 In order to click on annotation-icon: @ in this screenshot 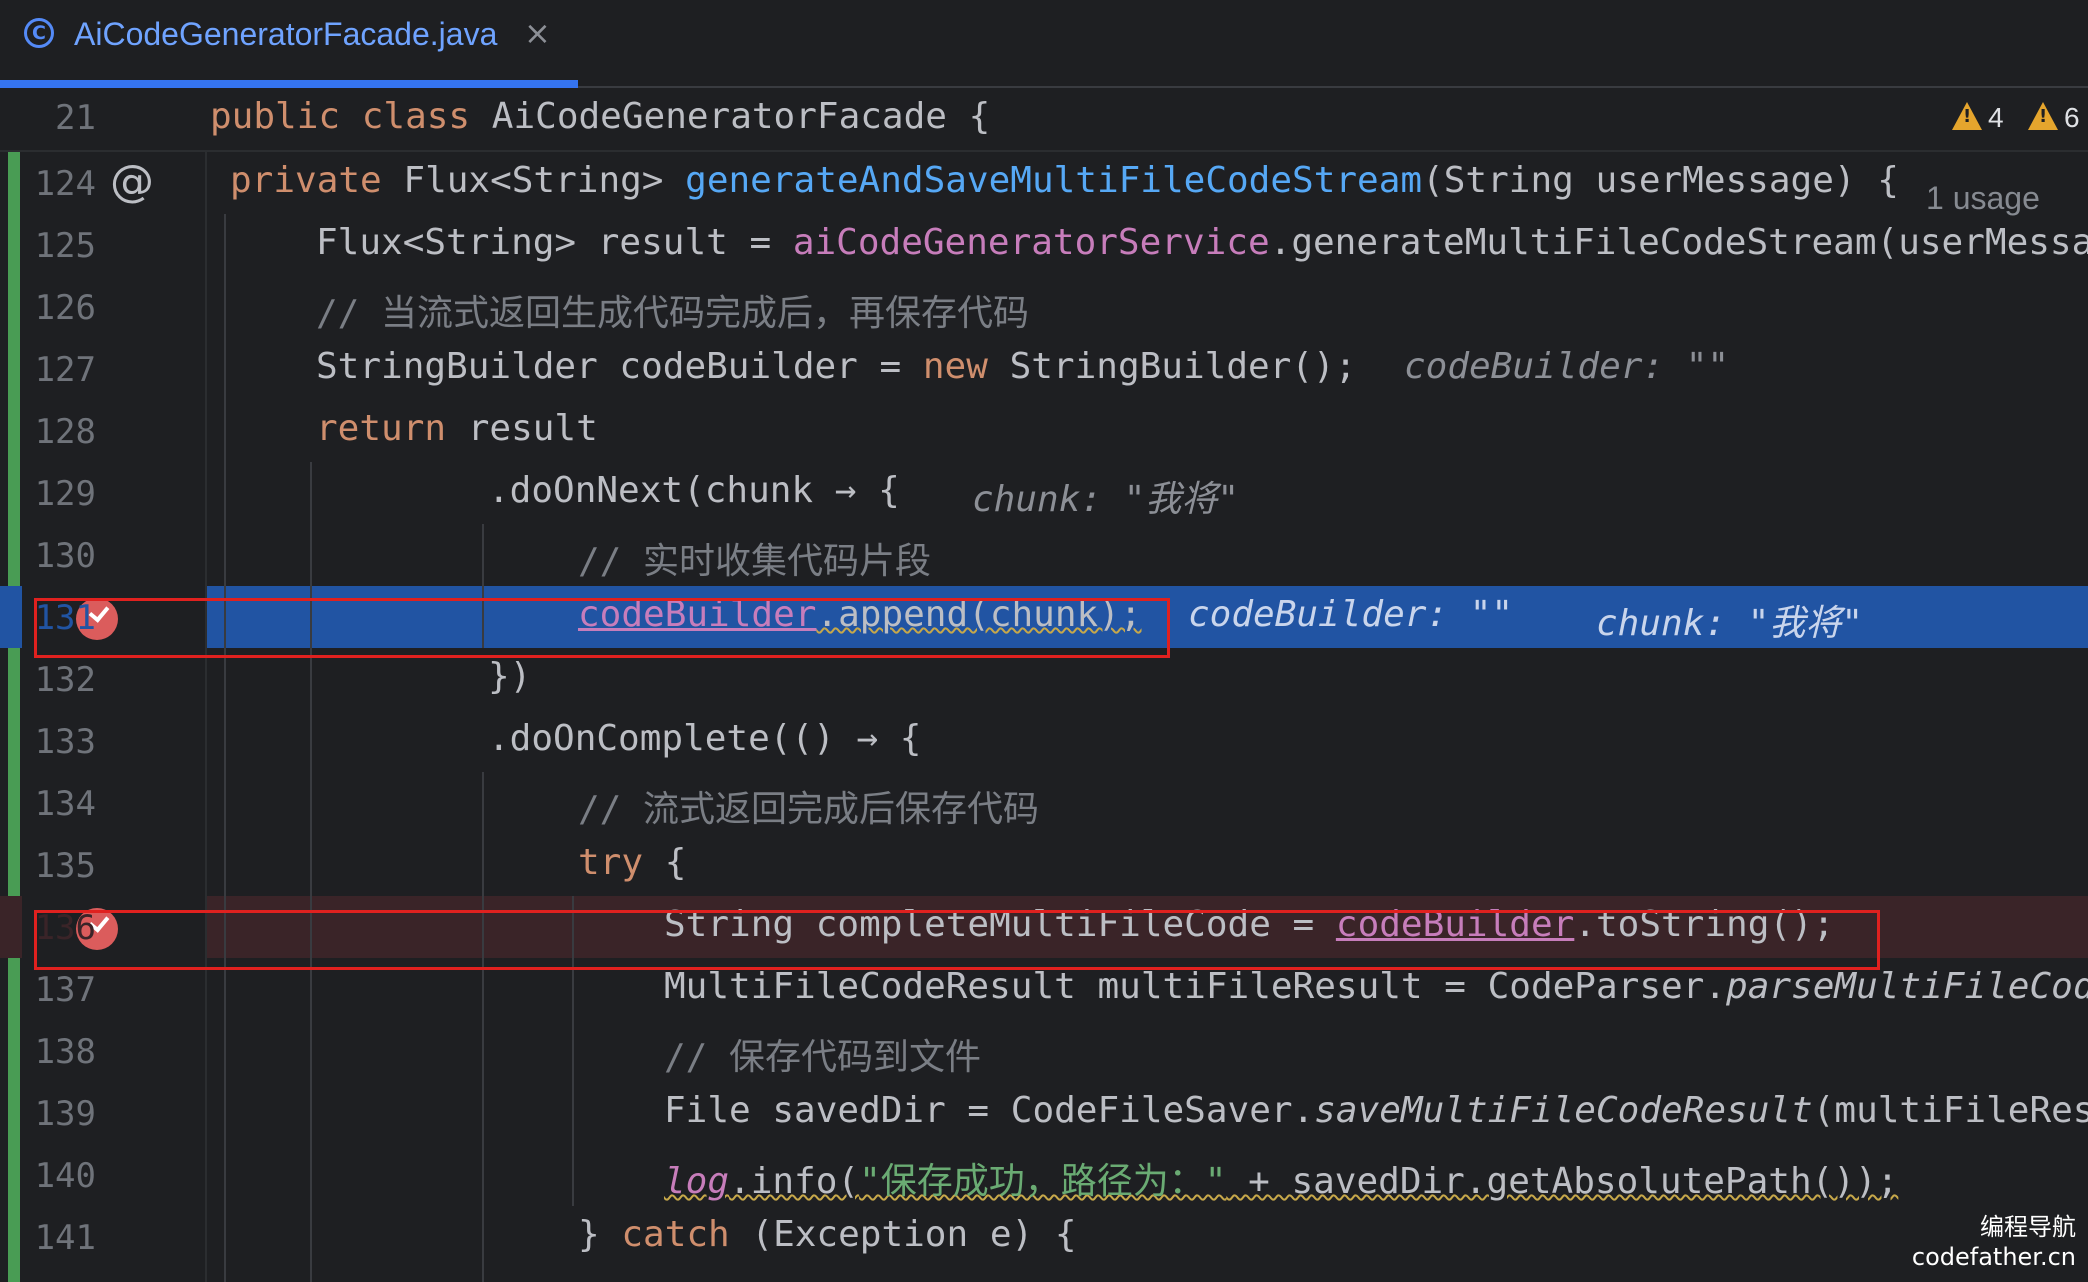, I will do `click(132, 181)`.